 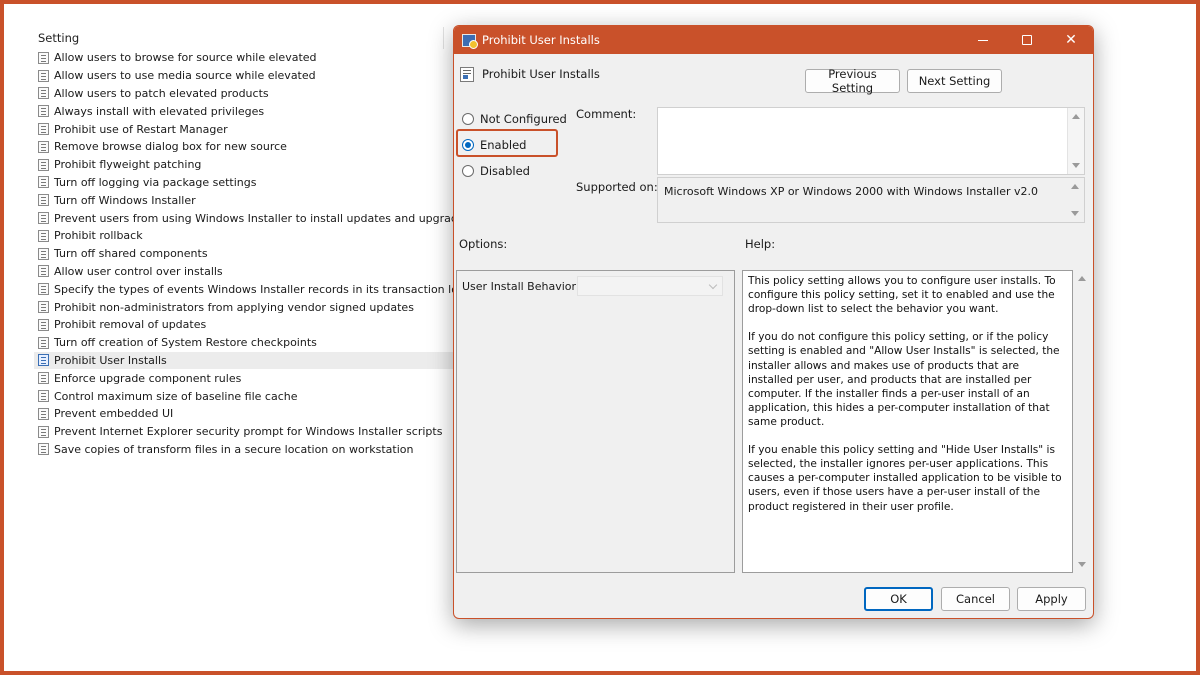 What do you see at coordinates (244, 360) in the screenshot?
I see `list-item: Prohibit User Installs` at bounding box center [244, 360].